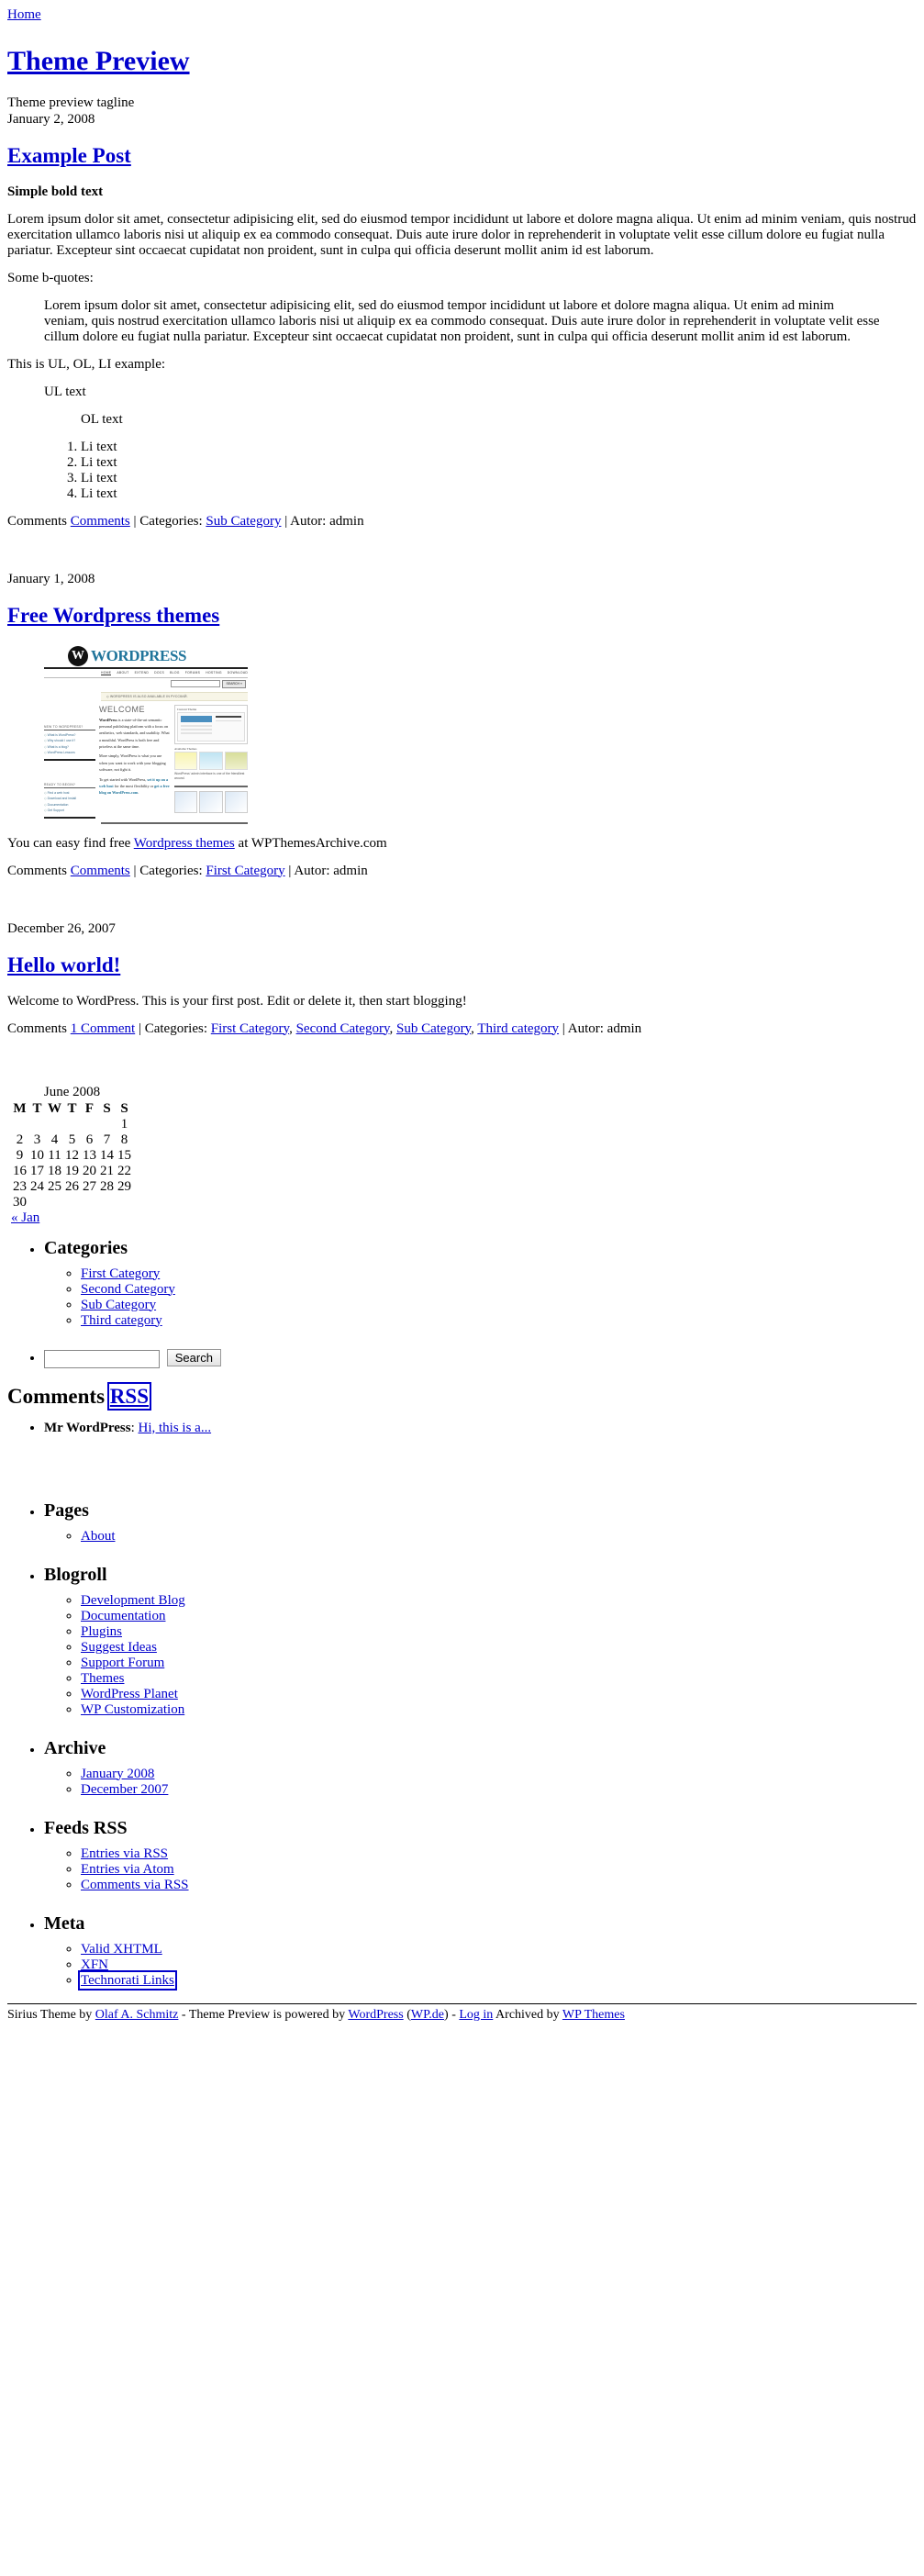  I want to click on wordpress-themes-link: Wordpress themes, so click(185, 843).